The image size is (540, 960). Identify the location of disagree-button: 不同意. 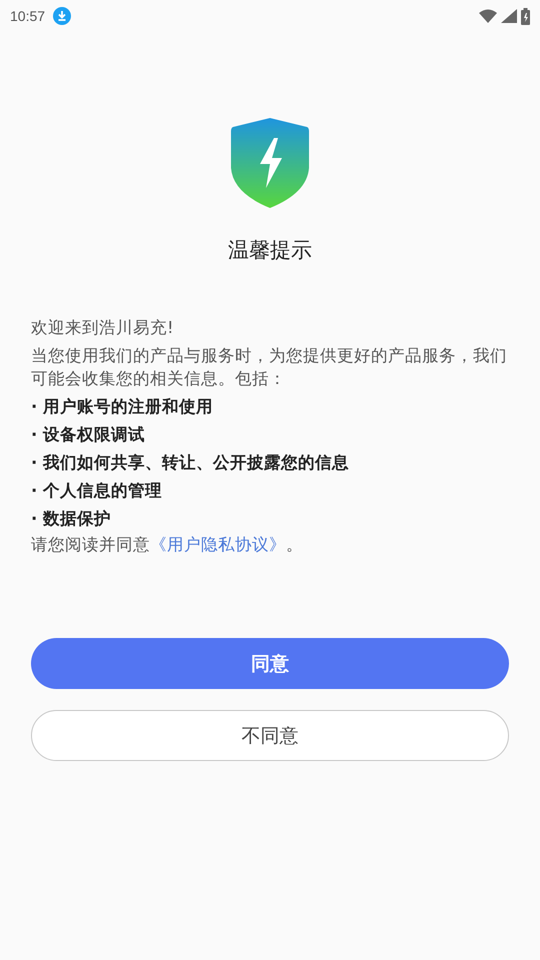
(270, 735).